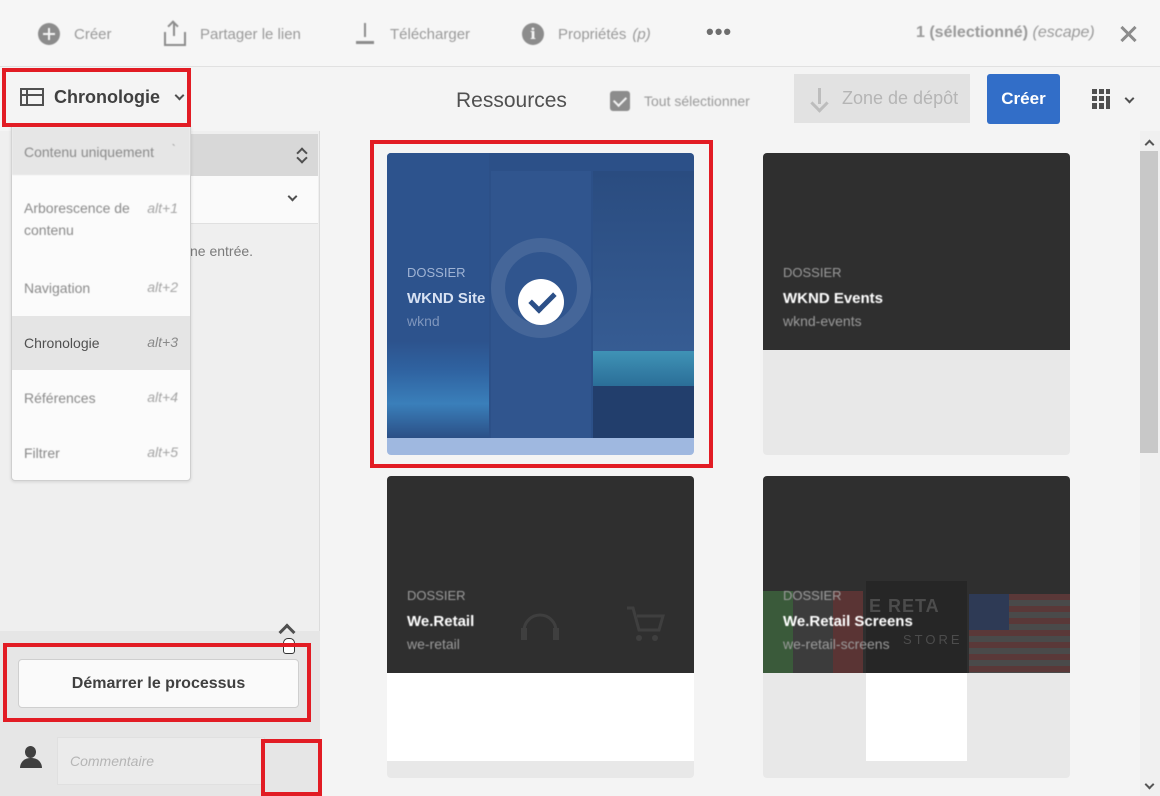  What do you see at coordinates (162, 452) in the screenshot?
I see `menu-item-shortcut: alt+5` at bounding box center [162, 452].